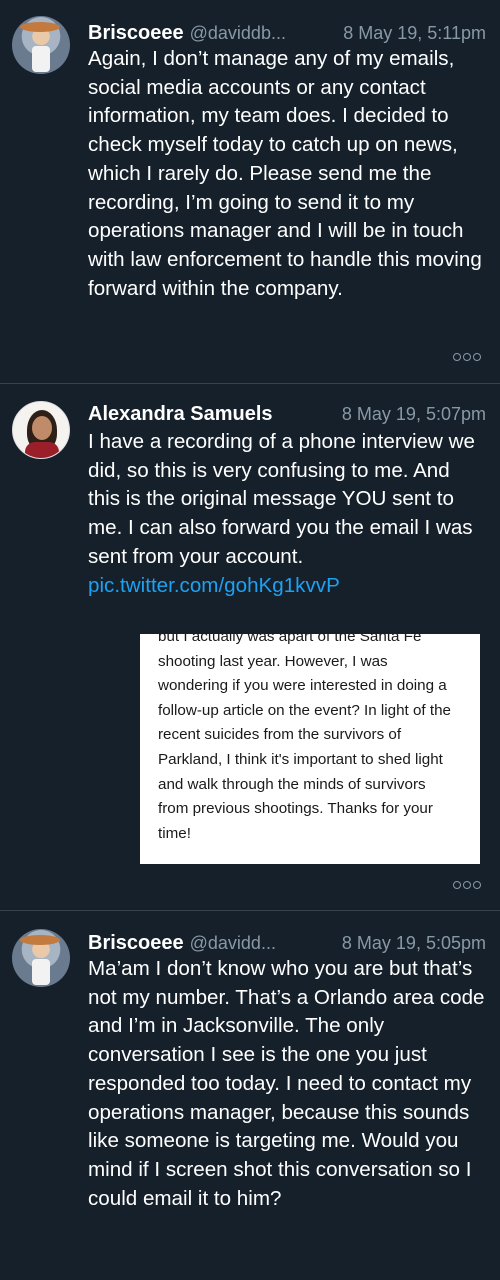  Describe the element at coordinates (287, 943) in the screenshot. I see `tweet-header: Briscoeee @davidd... 8 May 19, 5:05pm` at that location.